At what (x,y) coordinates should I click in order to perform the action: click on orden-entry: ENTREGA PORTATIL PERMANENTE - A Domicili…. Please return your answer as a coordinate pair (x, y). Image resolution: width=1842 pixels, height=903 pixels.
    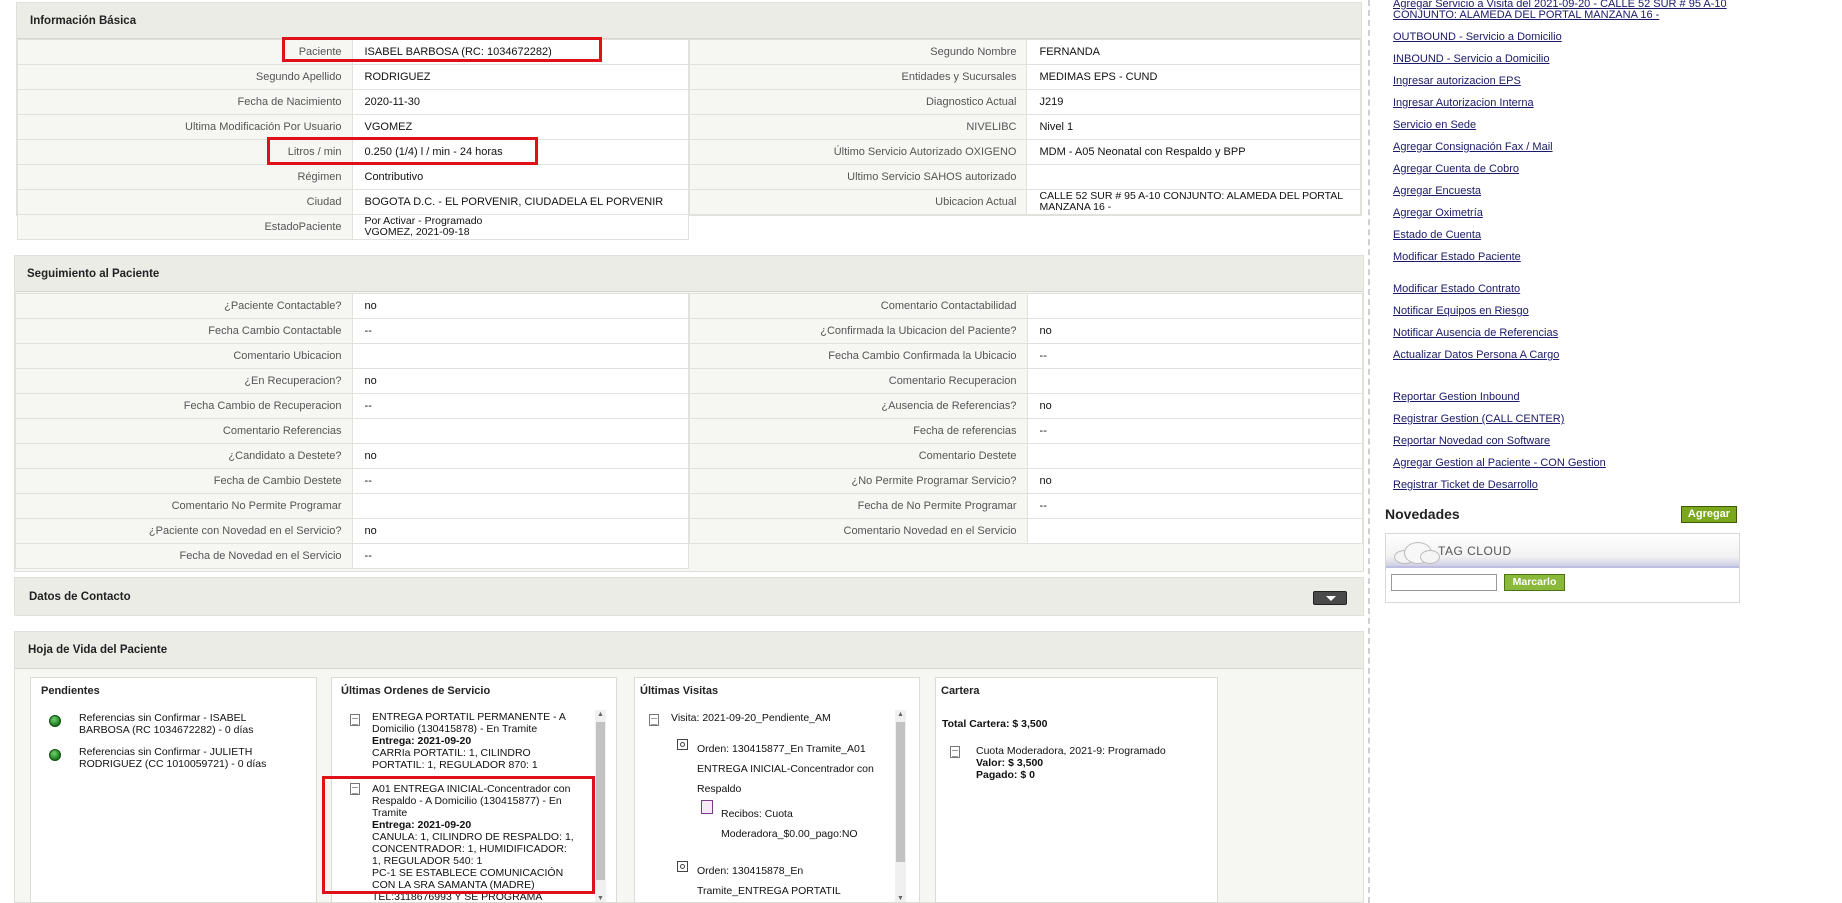
    Looking at the image, I should click on (484, 741).